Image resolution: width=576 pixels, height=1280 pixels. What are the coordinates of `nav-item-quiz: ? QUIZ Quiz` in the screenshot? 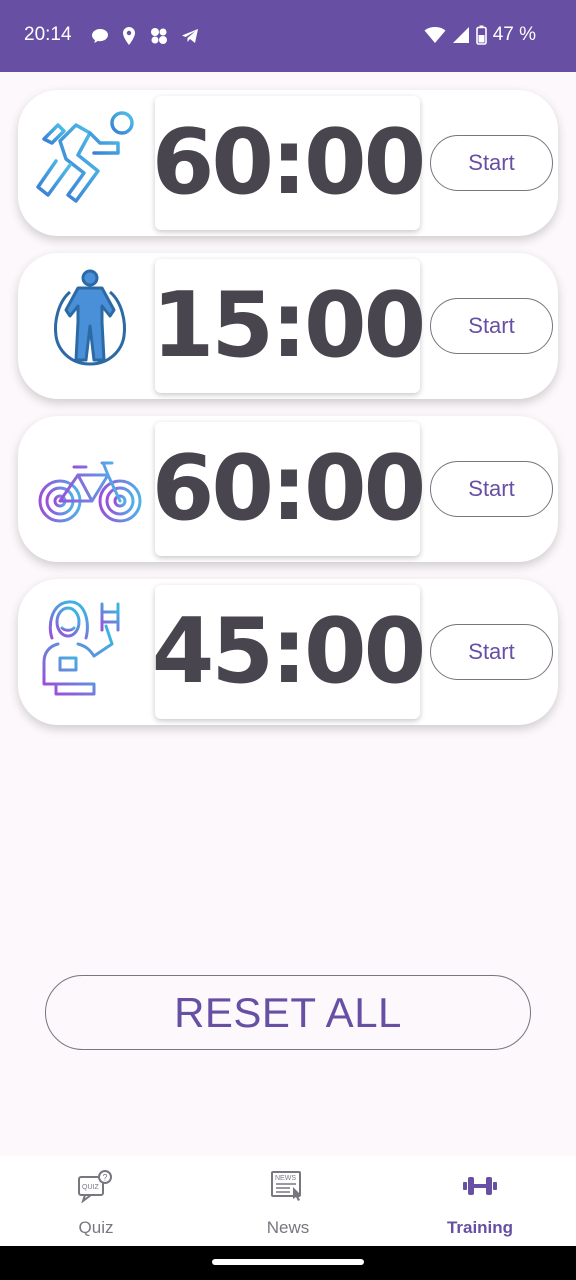 It's located at (96, 1201).